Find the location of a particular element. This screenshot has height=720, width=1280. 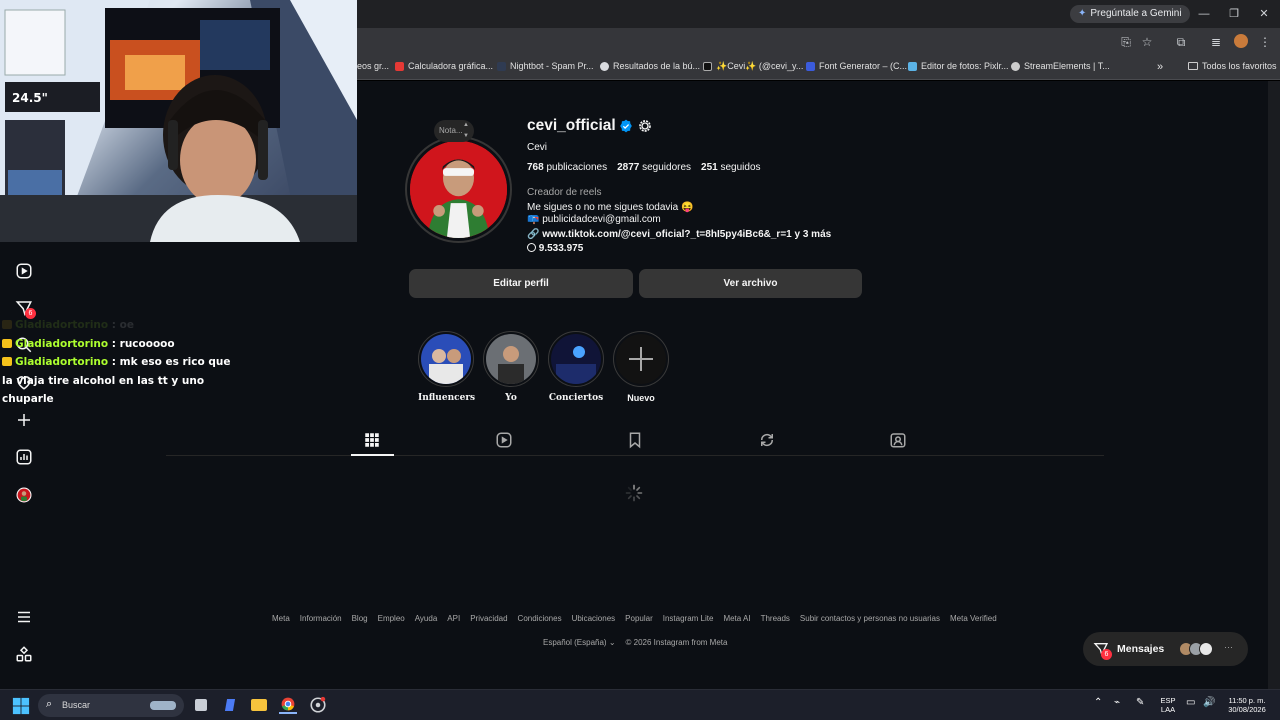

messages-badge: 6 is located at coordinates (1106, 654).